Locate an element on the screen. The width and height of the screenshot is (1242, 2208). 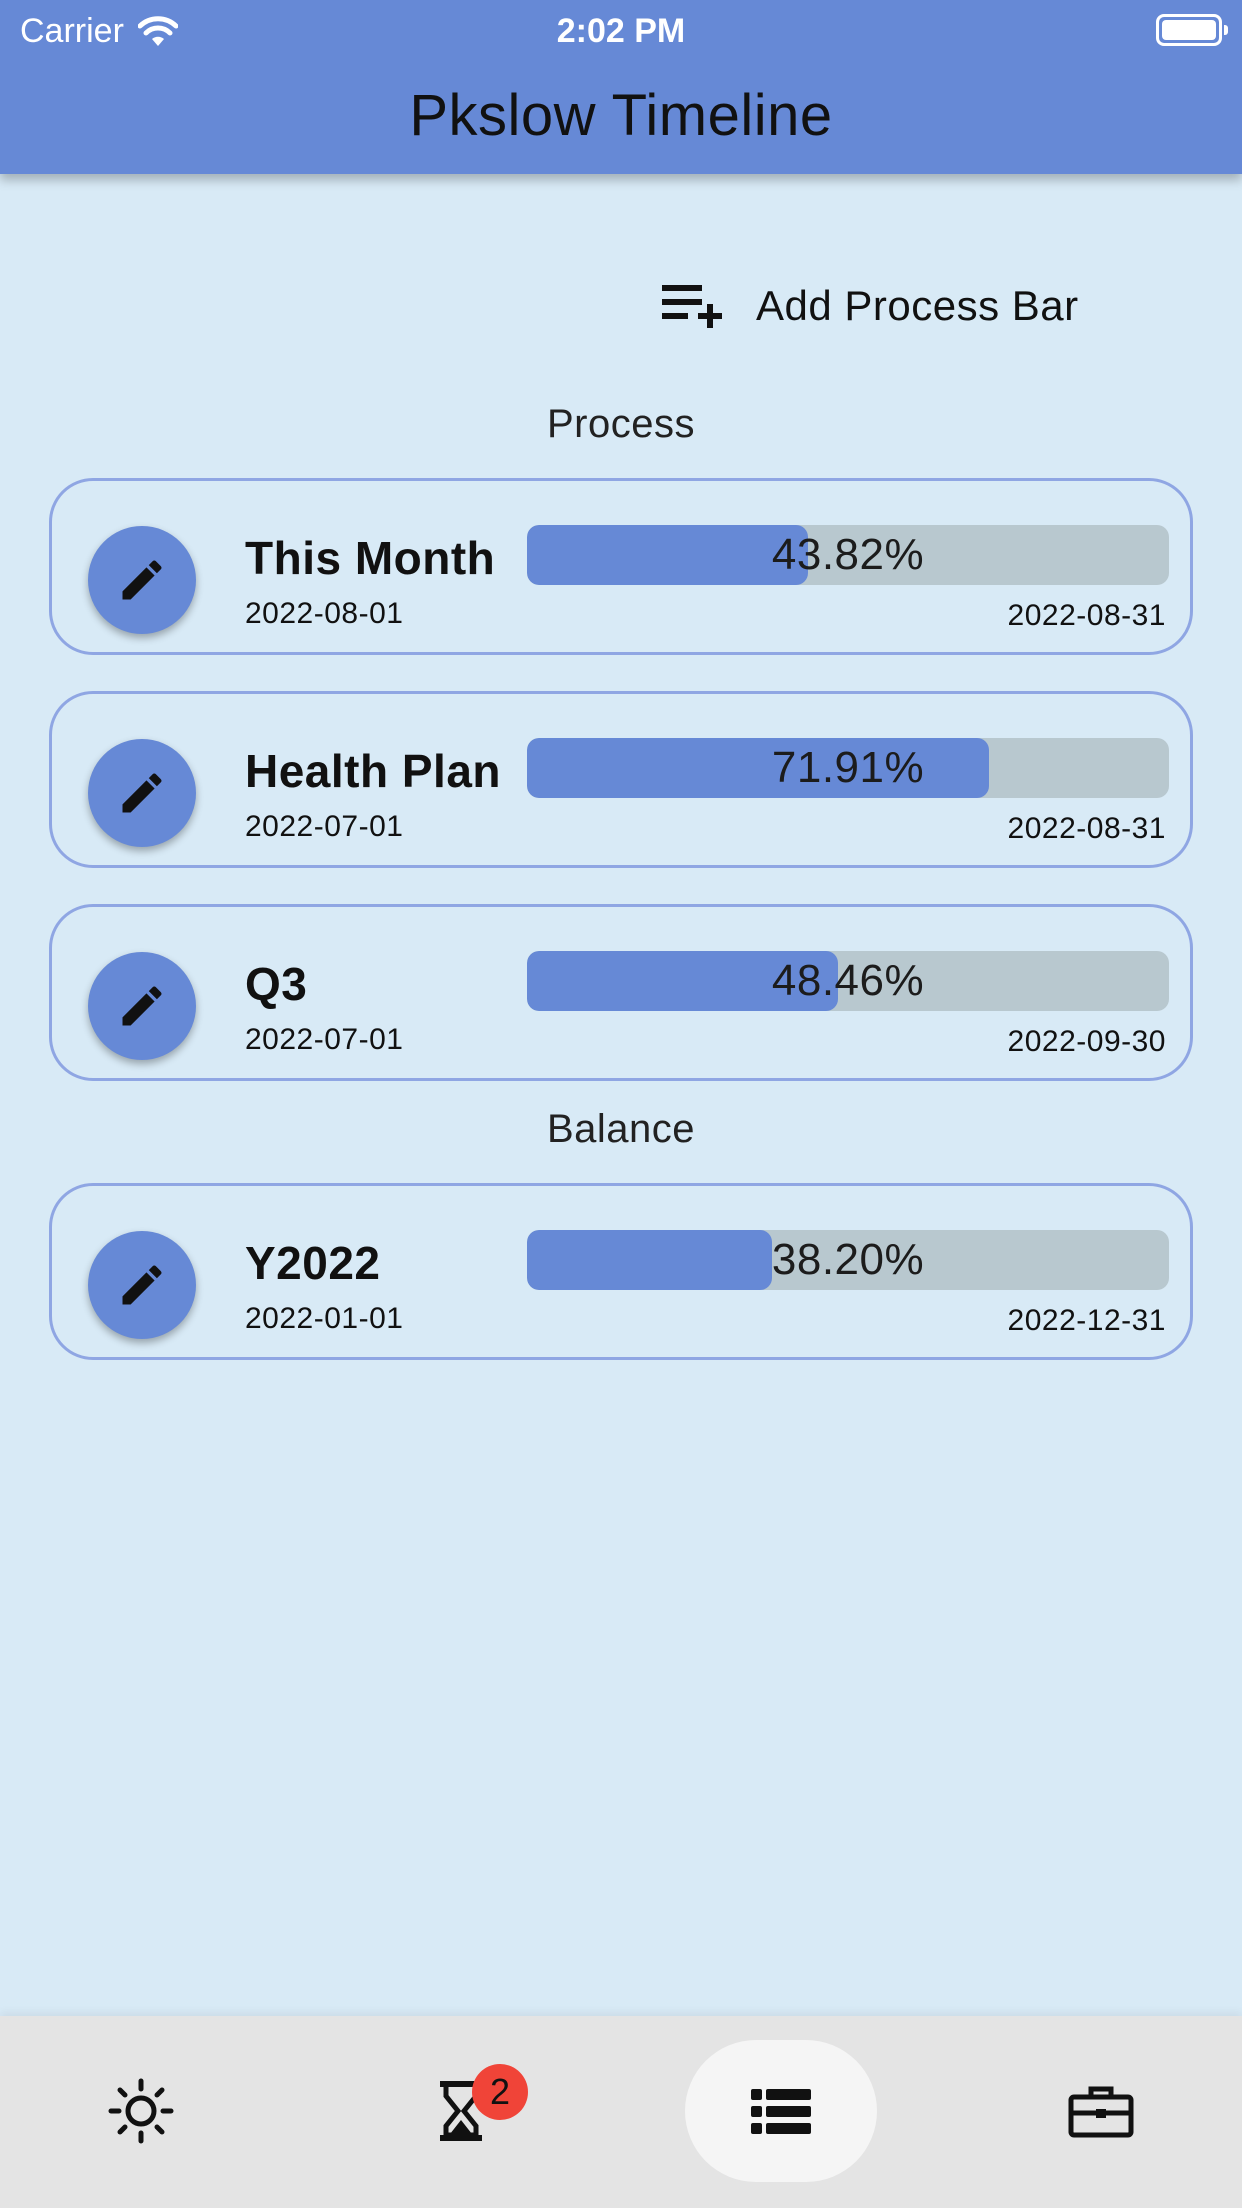
briefcase-icon is located at coordinates (1101, 2112).